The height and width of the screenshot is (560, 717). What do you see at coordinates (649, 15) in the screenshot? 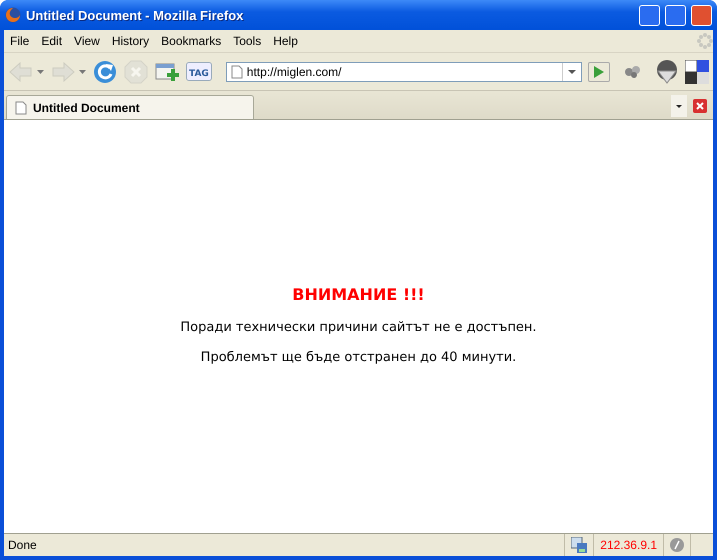
I see `minimize-button` at bounding box center [649, 15].